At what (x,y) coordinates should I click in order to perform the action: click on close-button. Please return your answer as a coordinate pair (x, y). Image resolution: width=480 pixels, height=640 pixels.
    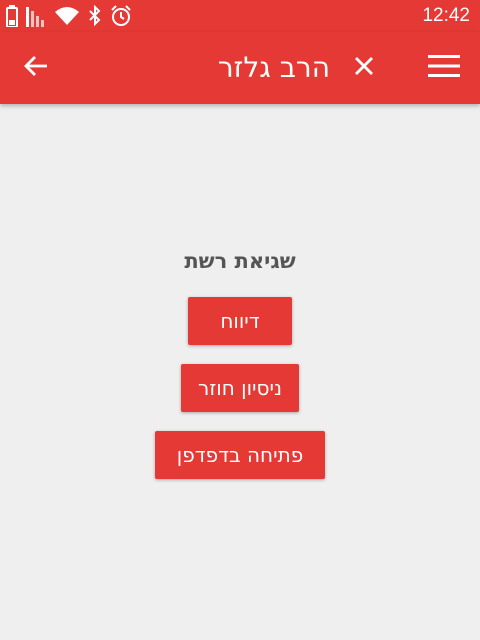
    Looking at the image, I should click on (364, 68).